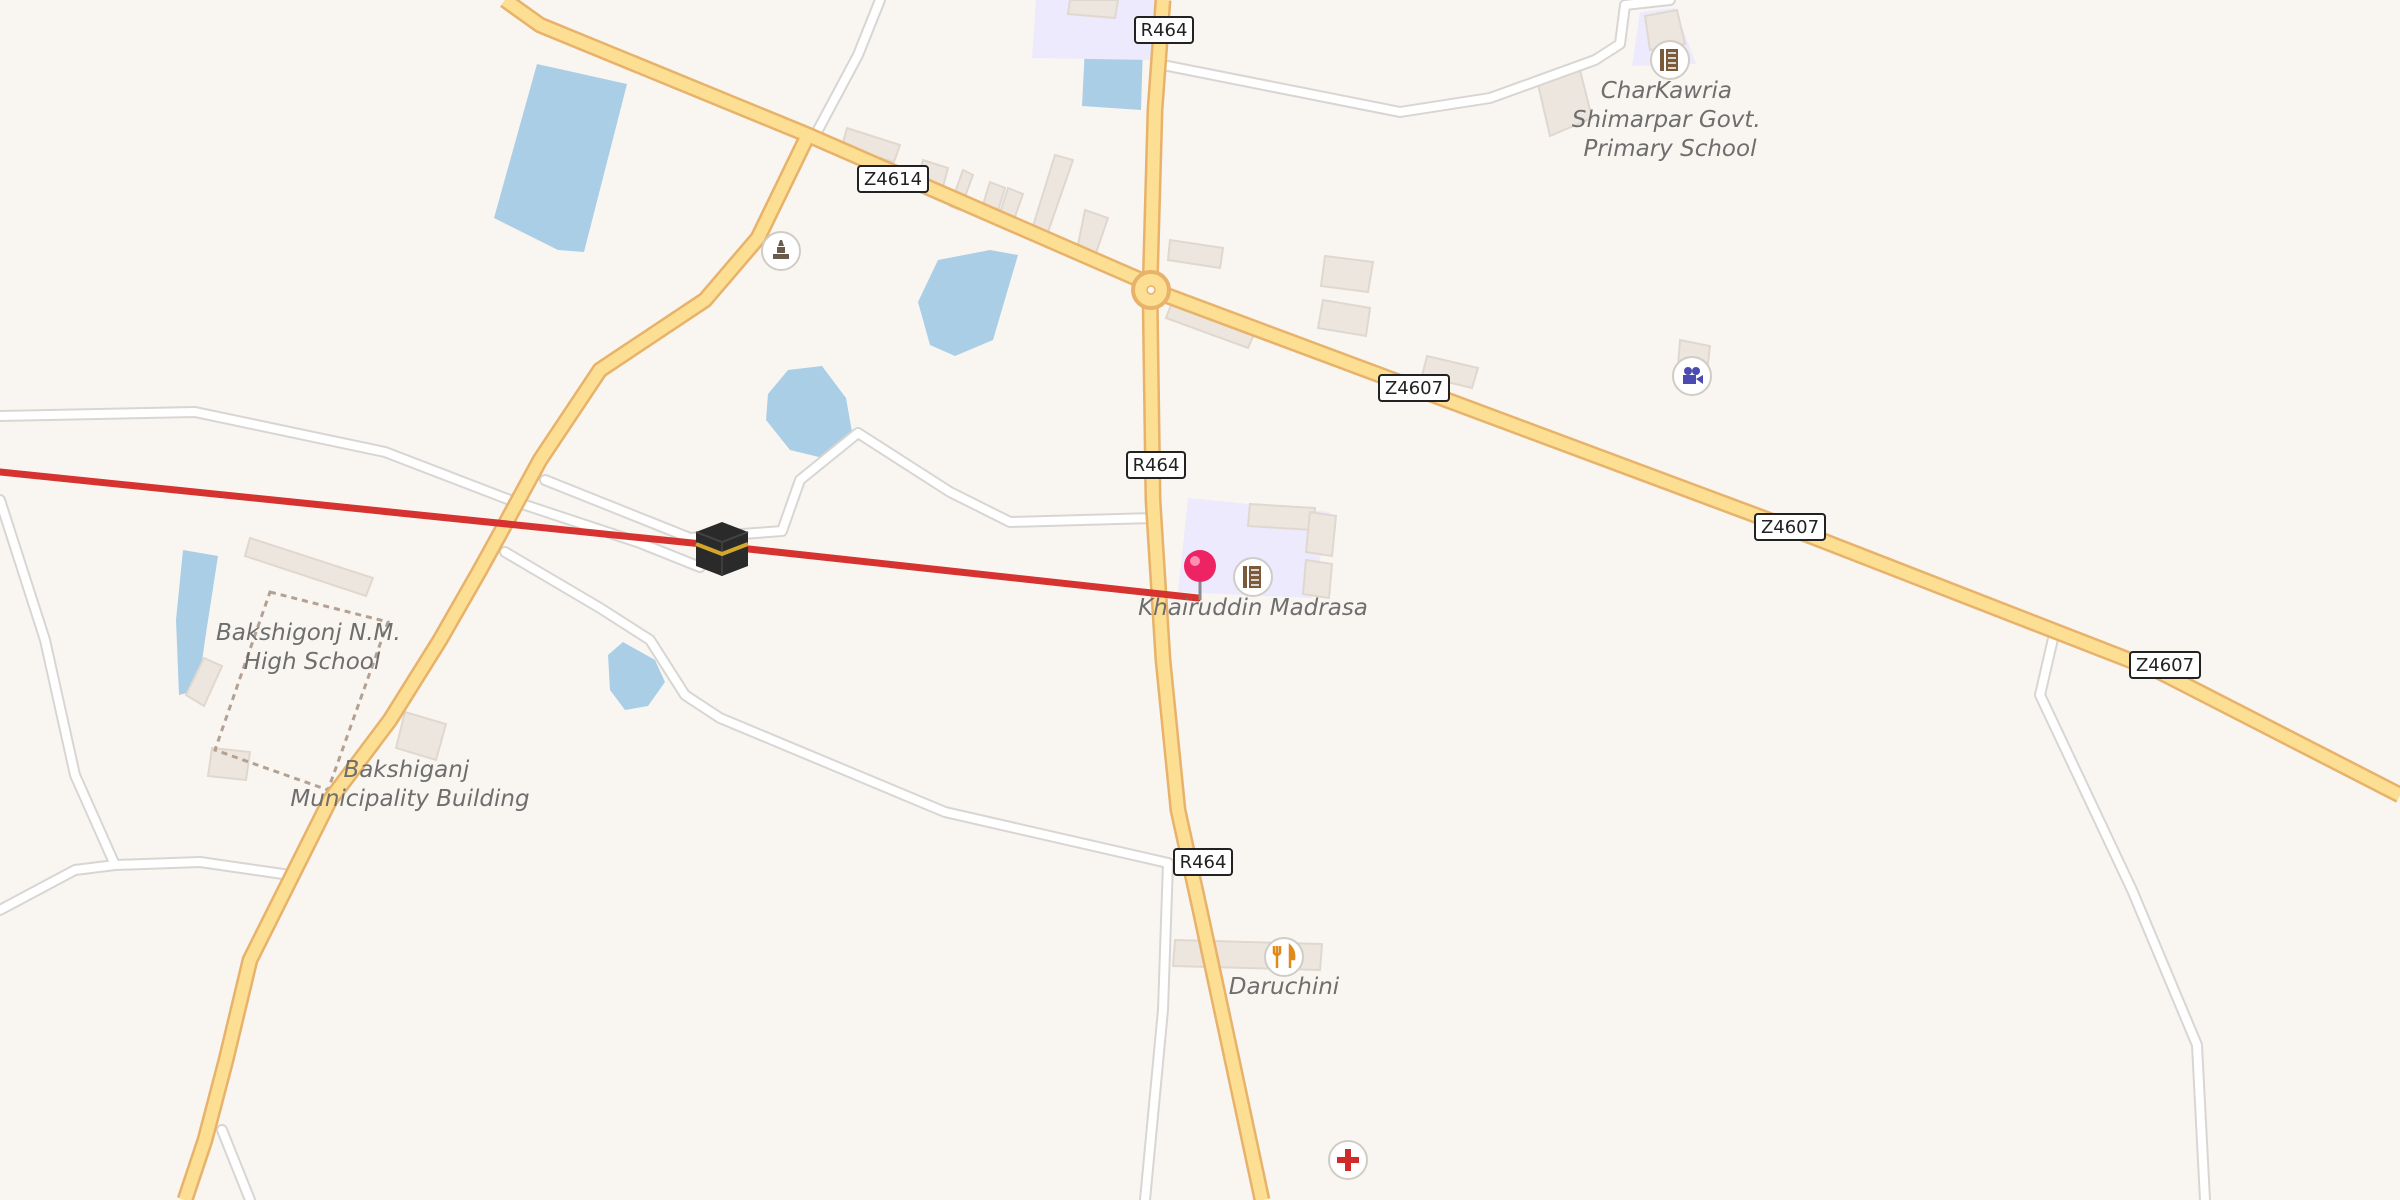  I want to click on hospital-icon, so click(1348, 1160).